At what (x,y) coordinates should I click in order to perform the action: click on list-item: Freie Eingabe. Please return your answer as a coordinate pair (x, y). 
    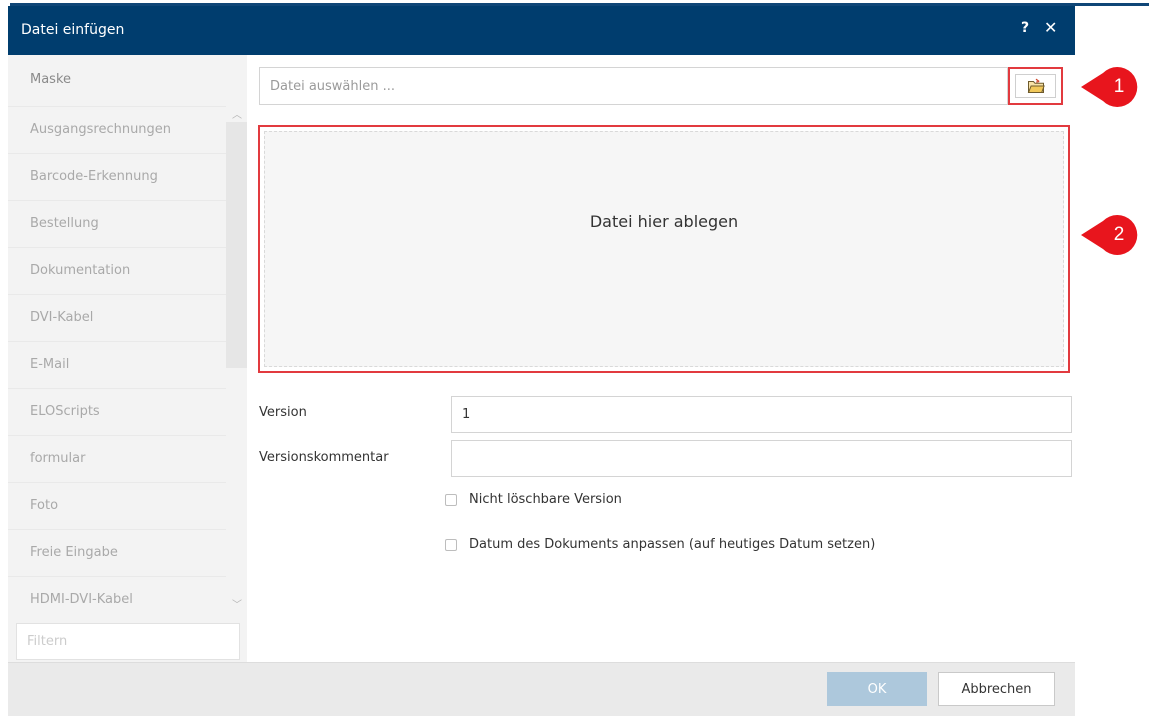
    Looking at the image, I should click on (117, 552).